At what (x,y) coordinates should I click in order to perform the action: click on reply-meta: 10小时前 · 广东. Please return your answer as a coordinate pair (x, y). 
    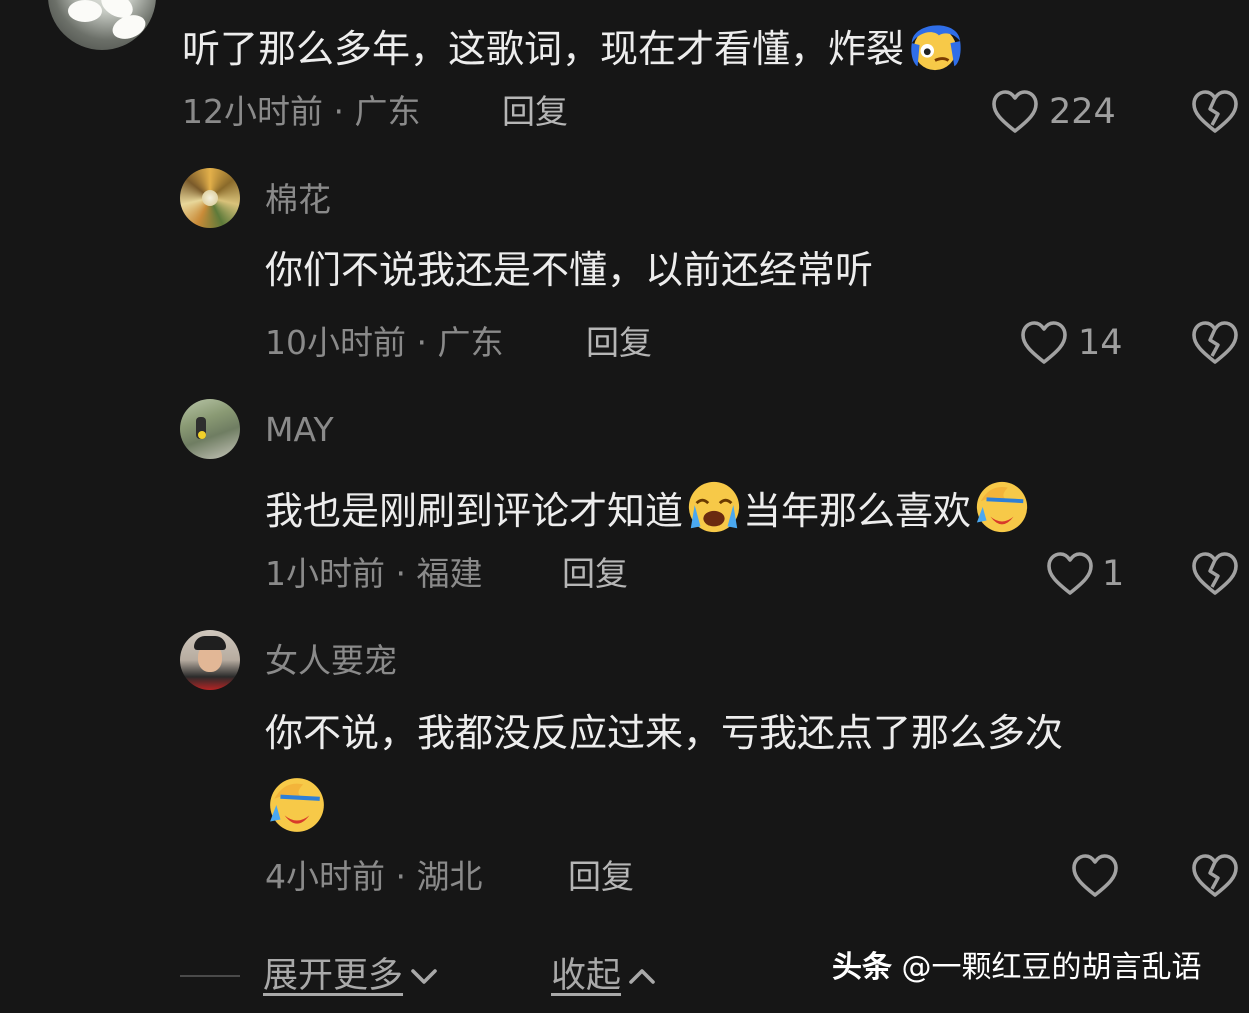
    Looking at the image, I should click on (384, 342).